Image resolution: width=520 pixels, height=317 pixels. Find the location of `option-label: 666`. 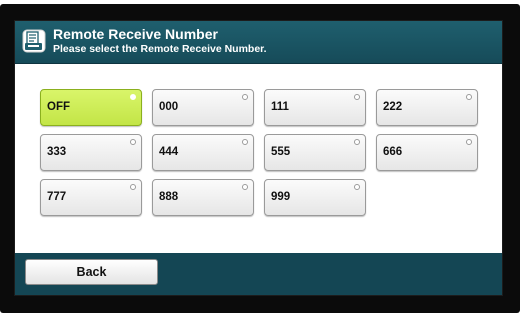

option-label: 666 is located at coordinates (393, 152).